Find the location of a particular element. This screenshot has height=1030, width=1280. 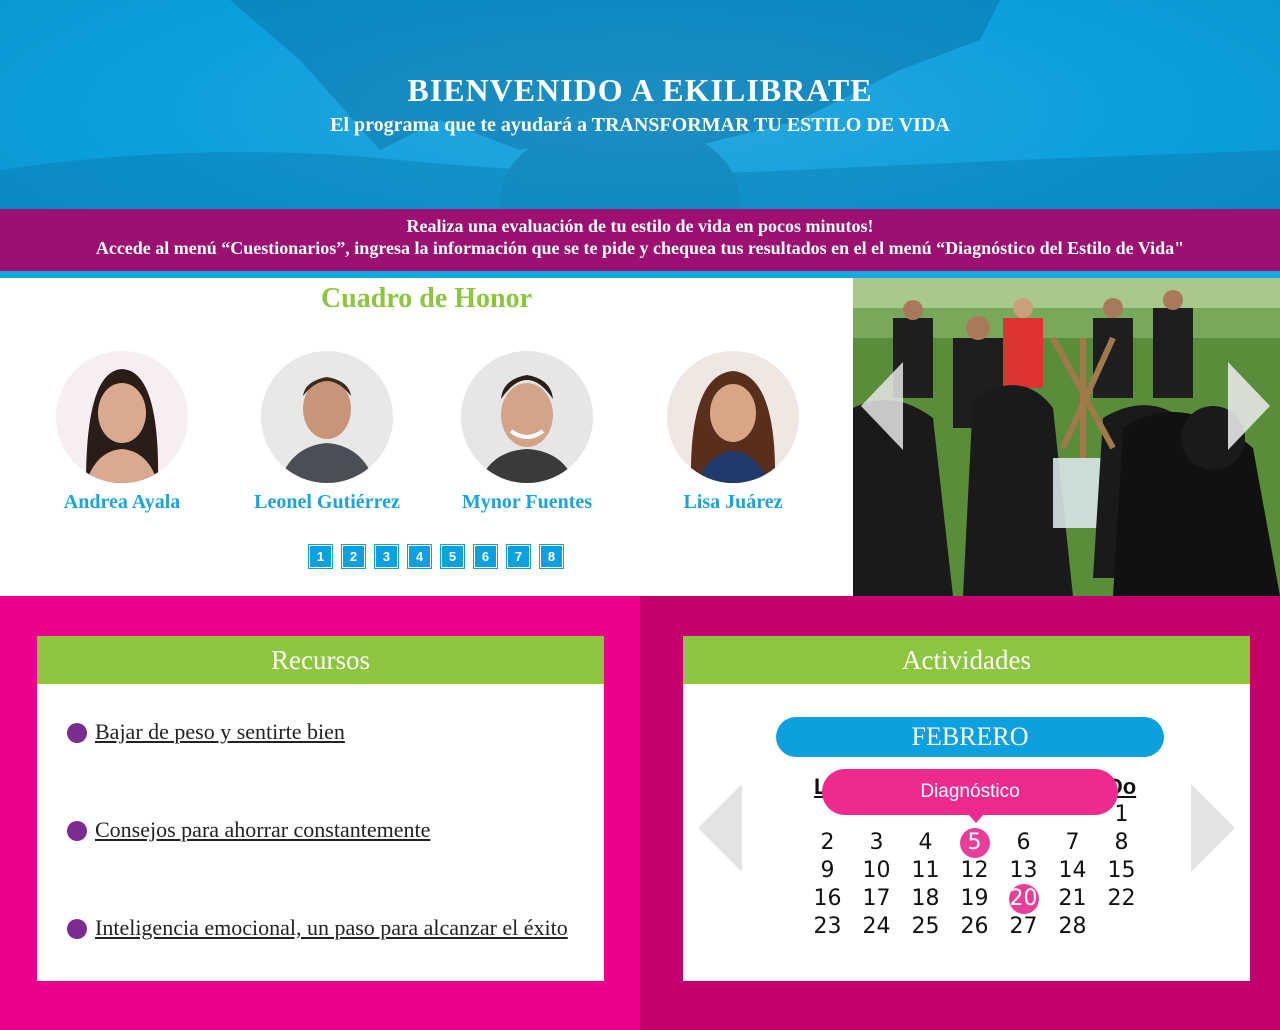

page-button: 7 is located at coordinates (518, 556).